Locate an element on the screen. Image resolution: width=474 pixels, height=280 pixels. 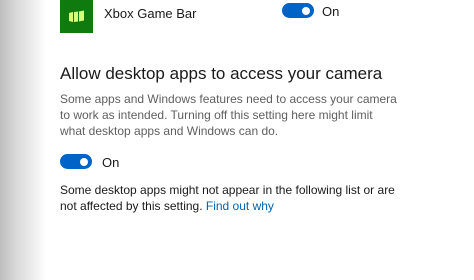
xbox-game-bar-icon is located at coordinates (76, 16).